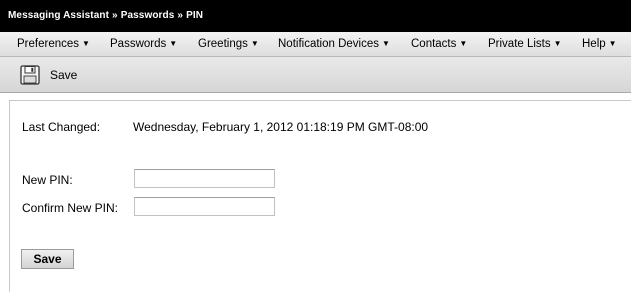 The height and width of the screenshot is (292, 631). What do you see at coordinates (48, 44) in the screenshot?
I see `menu-preferences-label: Preferences` at bounding box center [48, 44].